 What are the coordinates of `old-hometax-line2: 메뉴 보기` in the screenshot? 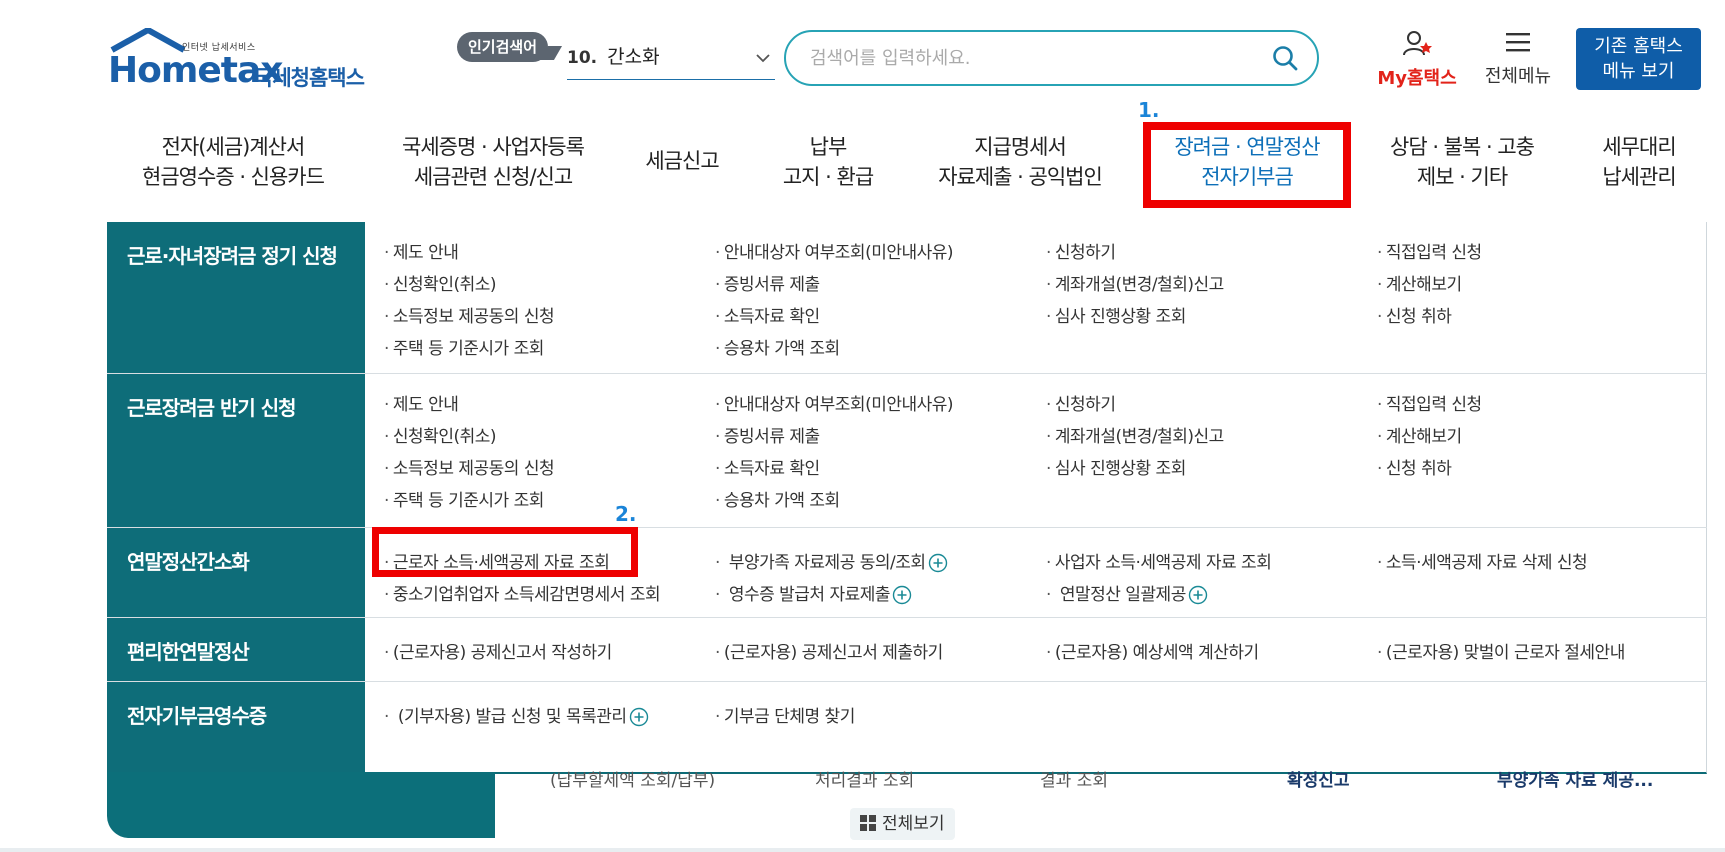 It's located at (1638, 71).